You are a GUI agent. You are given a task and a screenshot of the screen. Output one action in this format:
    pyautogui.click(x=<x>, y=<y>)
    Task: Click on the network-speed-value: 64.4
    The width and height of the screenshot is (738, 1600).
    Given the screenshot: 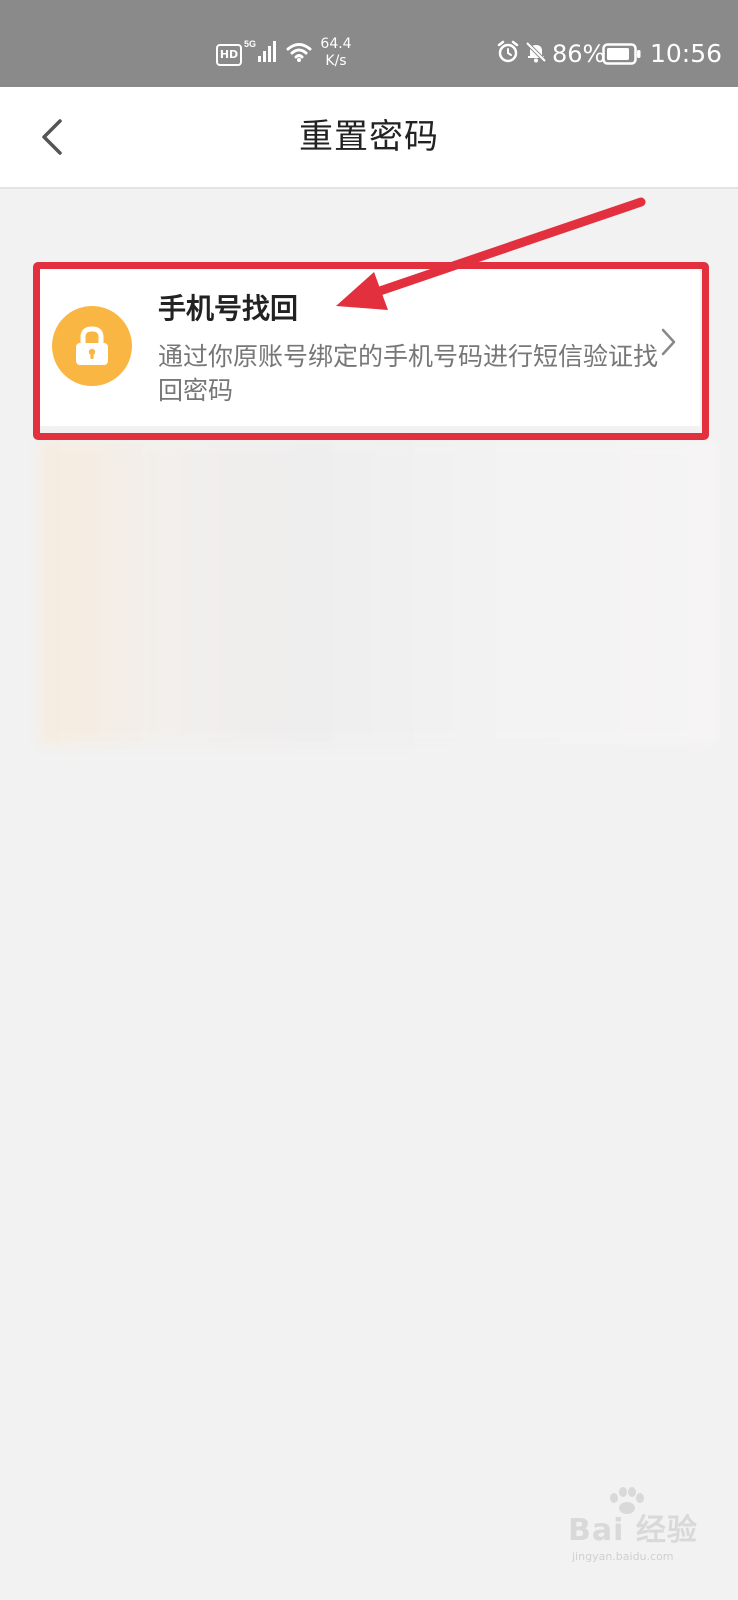 What is the action you would take?
    pyautogui.click(x=336, y=44)
    